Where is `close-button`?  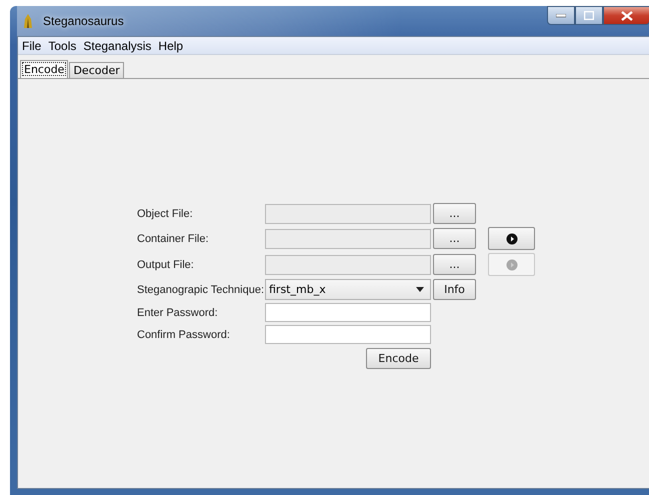
close-button is located at coordinates (626, 15).